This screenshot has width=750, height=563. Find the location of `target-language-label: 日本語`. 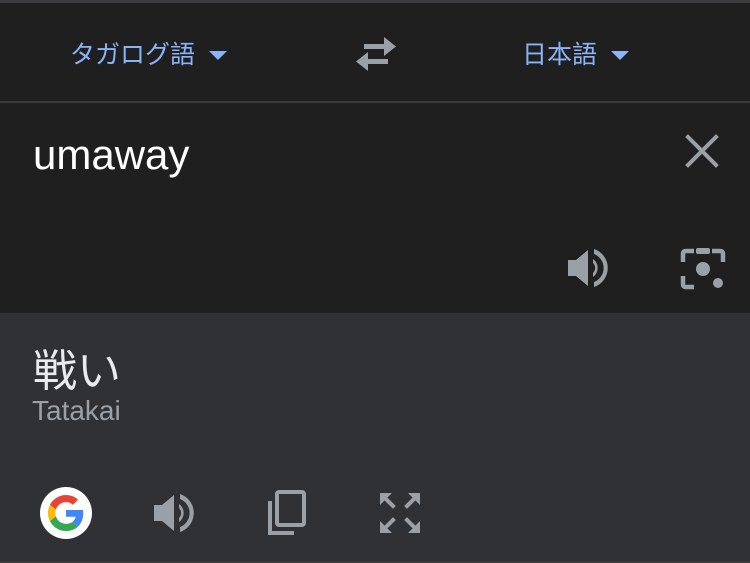

target-language-label: 日本語 is located at coordinates (560, 54).